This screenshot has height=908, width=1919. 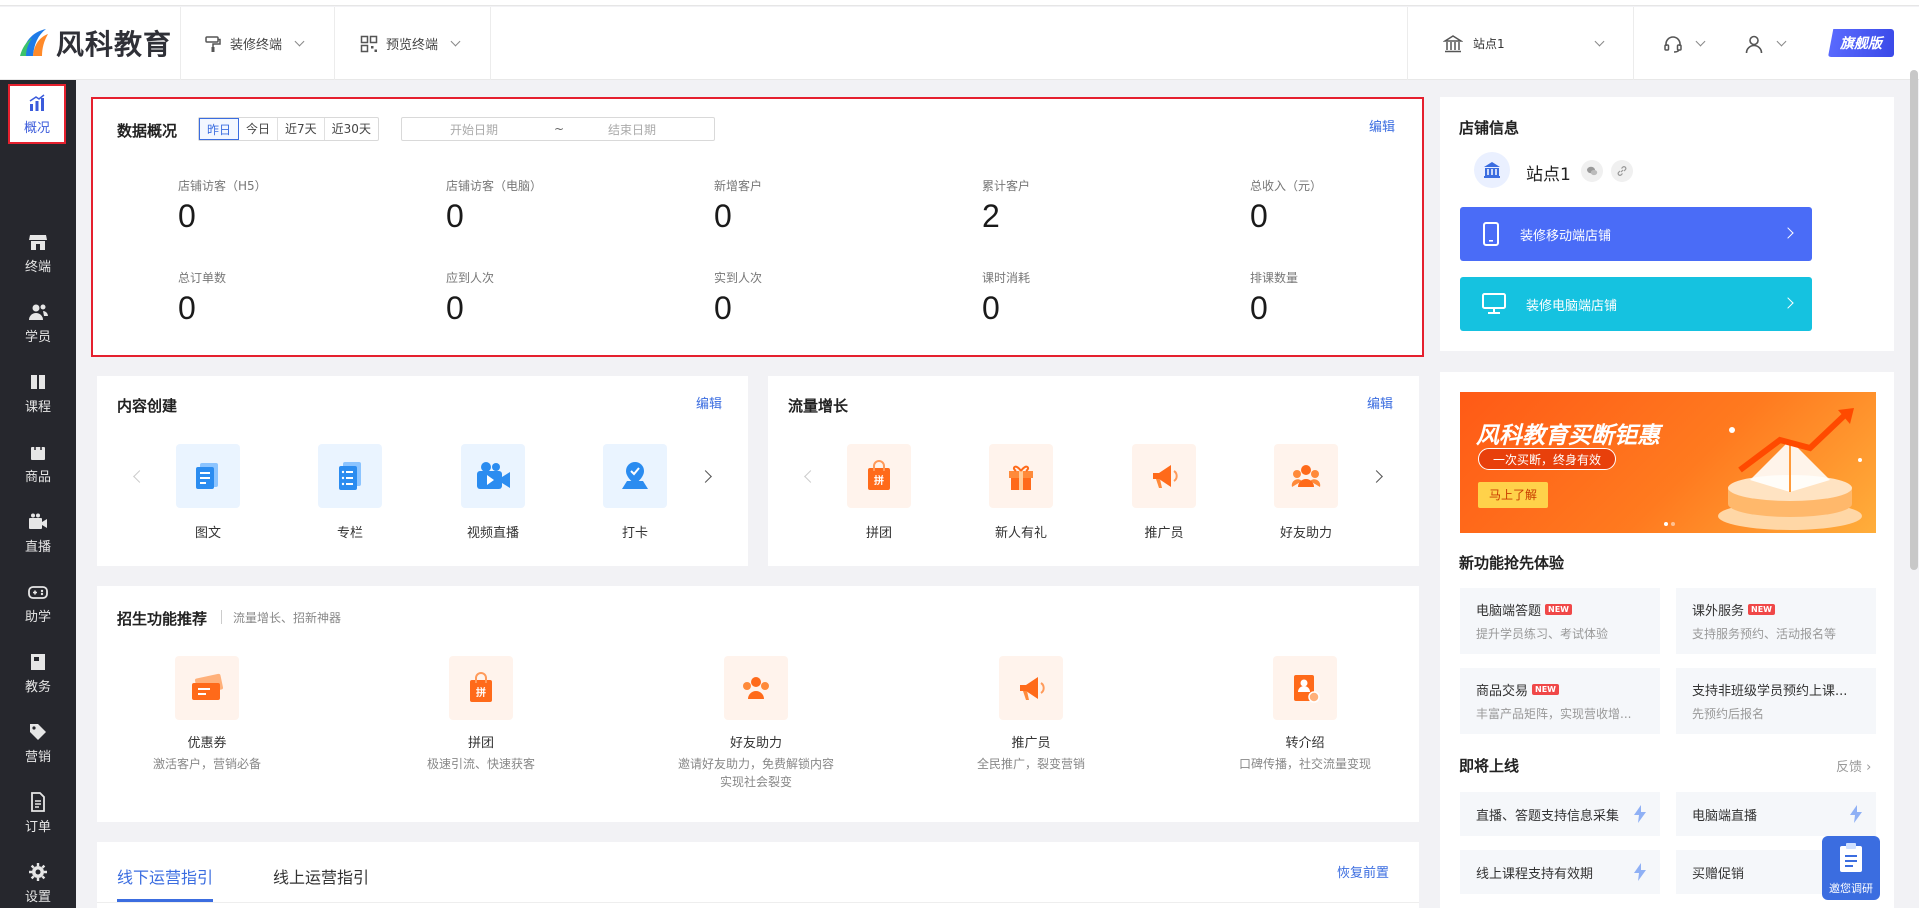 I want to click on traffic-edit-link: 编辑, so click(x=1380, y=402).